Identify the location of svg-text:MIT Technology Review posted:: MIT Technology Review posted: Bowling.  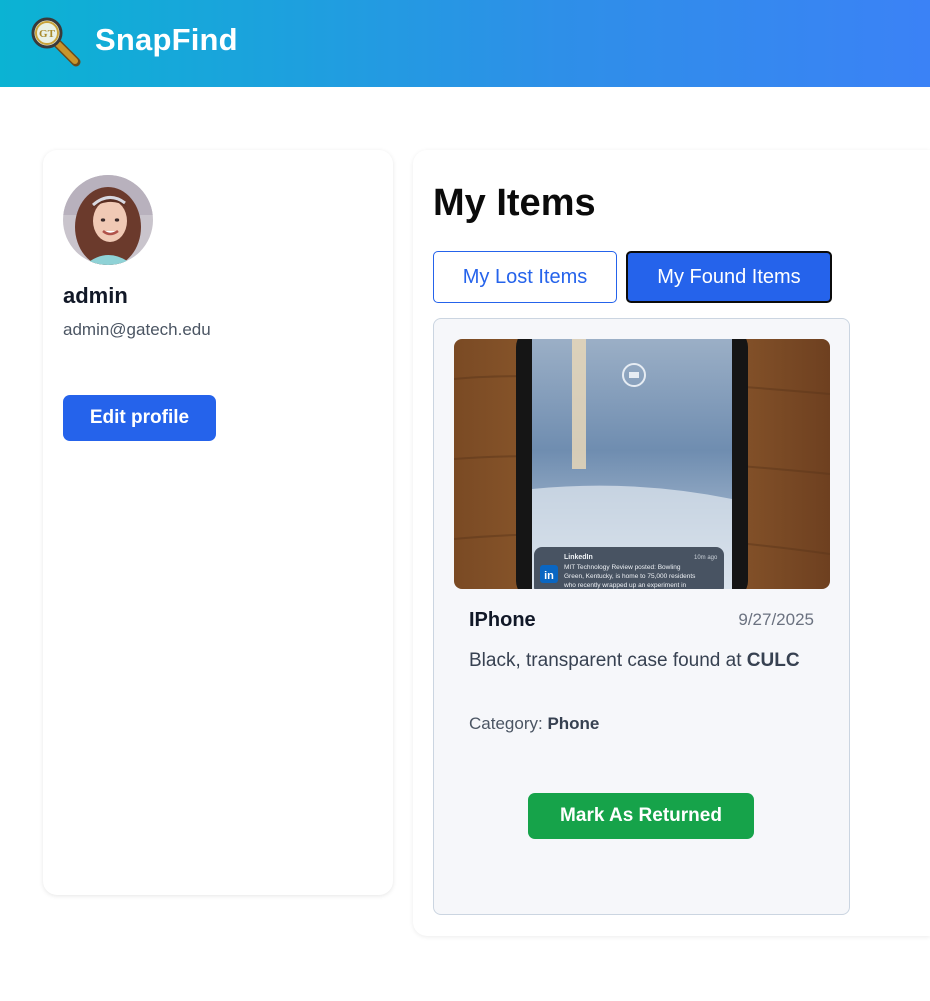
(622, 567).